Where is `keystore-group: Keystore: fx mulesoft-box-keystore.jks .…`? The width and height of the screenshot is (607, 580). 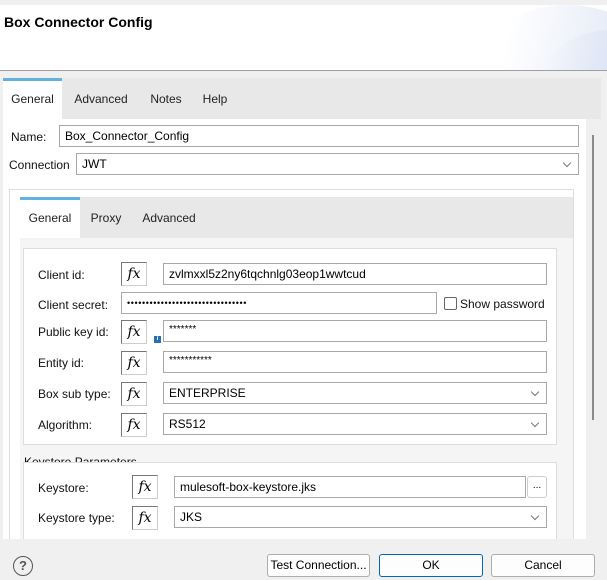 keystore-group: Keystore: fx mulesoft-box-keystore.jks .… is located at coordinates (290, 500).